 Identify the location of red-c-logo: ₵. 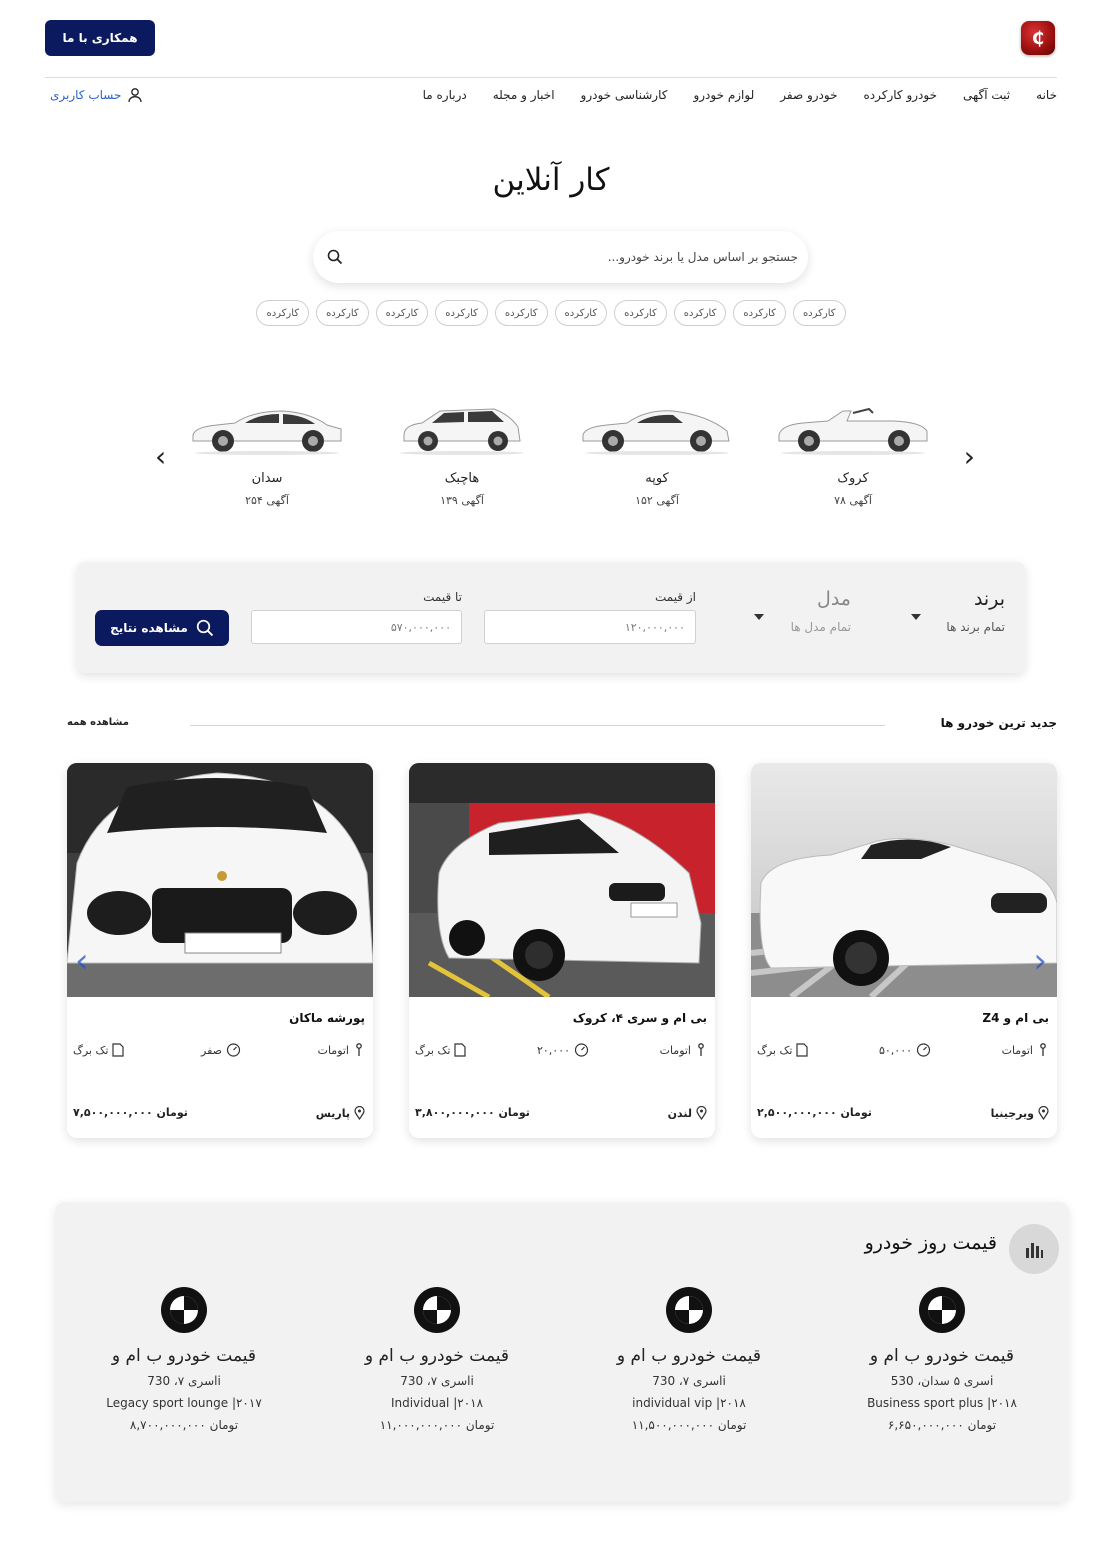
(1038, 38).